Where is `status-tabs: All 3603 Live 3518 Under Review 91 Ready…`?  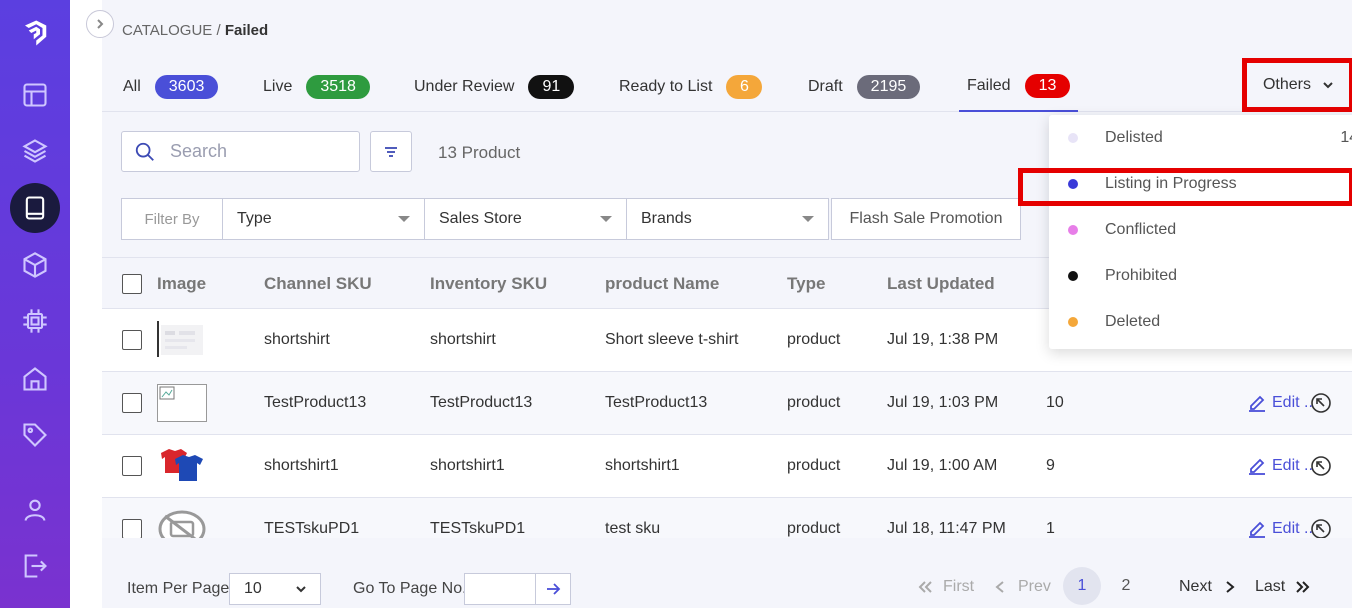 status-tabs: All 3603 Live 3518 Under Review 91 Ready… is located at coordinates (727, 87).